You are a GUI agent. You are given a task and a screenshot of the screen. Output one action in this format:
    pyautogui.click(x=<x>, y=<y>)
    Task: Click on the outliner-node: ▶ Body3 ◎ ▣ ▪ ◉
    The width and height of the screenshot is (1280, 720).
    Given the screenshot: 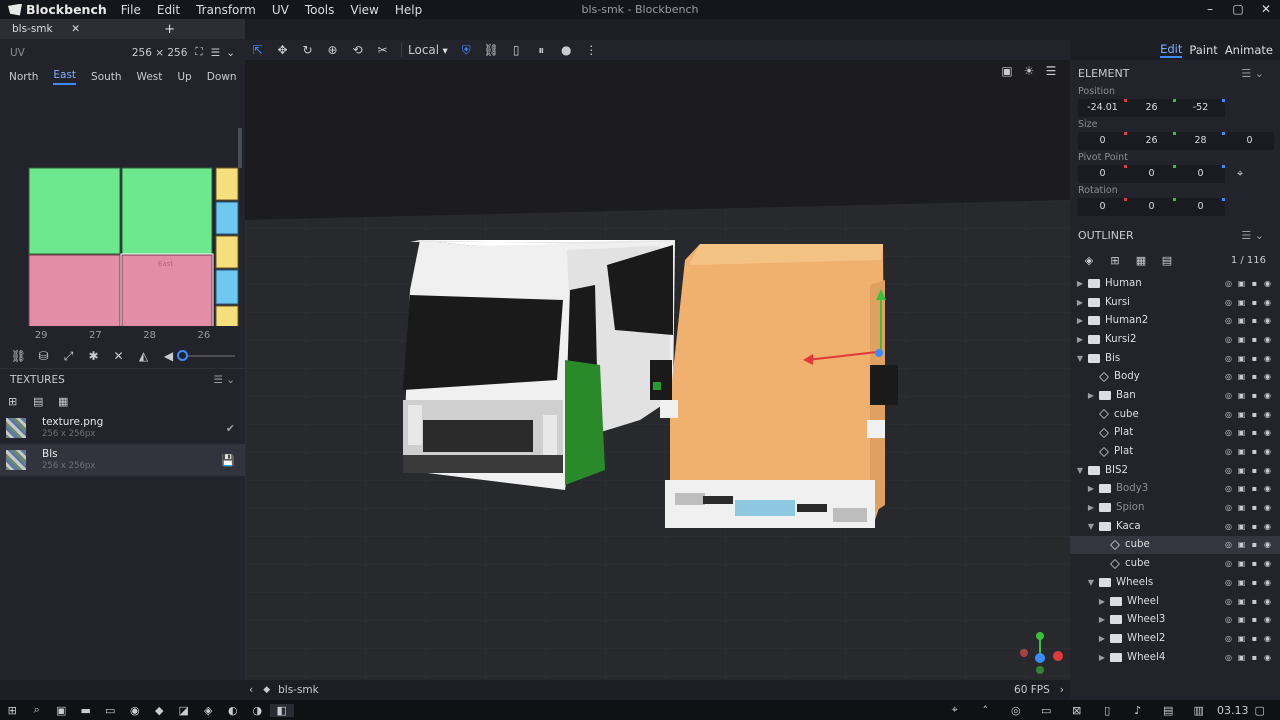 What is the action you would take?
    pyautogui.click(x=1175, y=489)
    